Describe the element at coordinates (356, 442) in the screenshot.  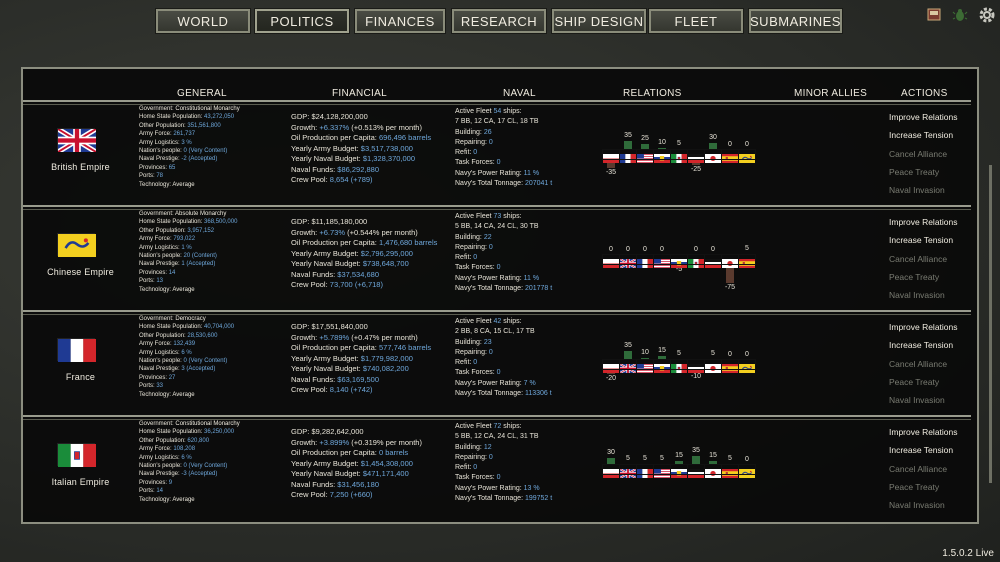
I see `growth: Growth: +3.899% (+0.319% per month)` at that location.